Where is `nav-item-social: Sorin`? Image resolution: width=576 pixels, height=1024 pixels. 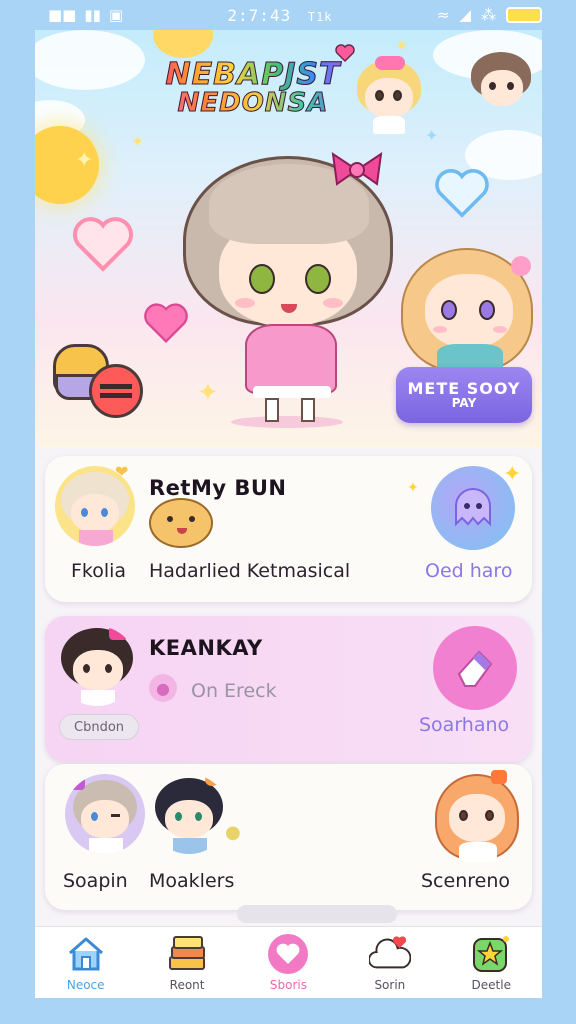 nav-item-social: Sorin is located at coordinates (390, 963).